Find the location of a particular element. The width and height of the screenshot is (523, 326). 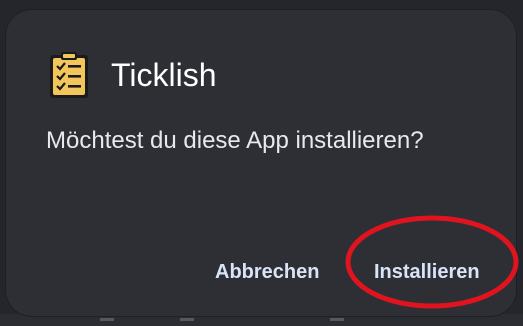

app-name: Ticklish is located at coordinates (164, 75).